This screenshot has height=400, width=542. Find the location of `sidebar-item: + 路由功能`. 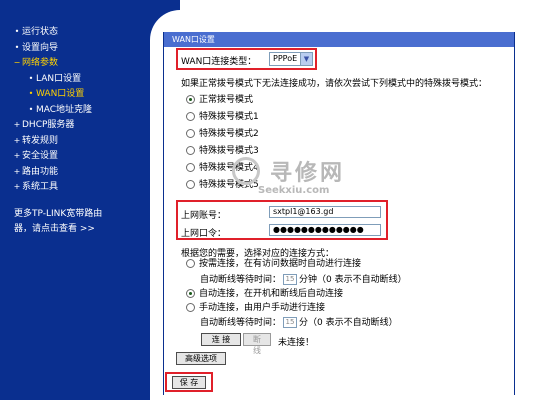

sidebar-item: + 路由功能 is located at coordinates (75, 172).